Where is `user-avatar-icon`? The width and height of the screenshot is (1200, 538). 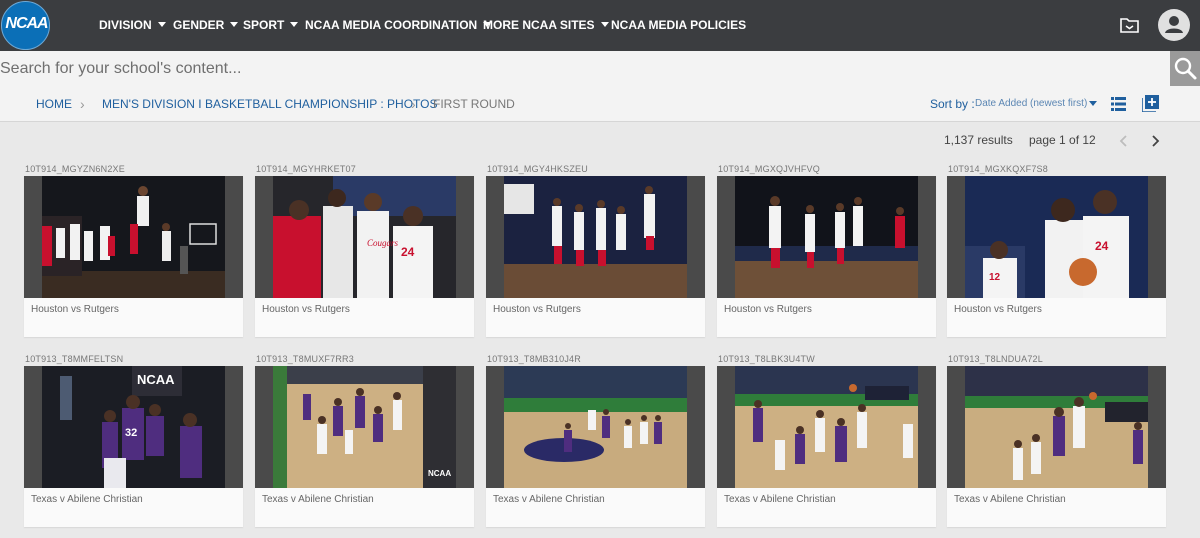
user-avatar-icon is located at coordinates (1174, 24).